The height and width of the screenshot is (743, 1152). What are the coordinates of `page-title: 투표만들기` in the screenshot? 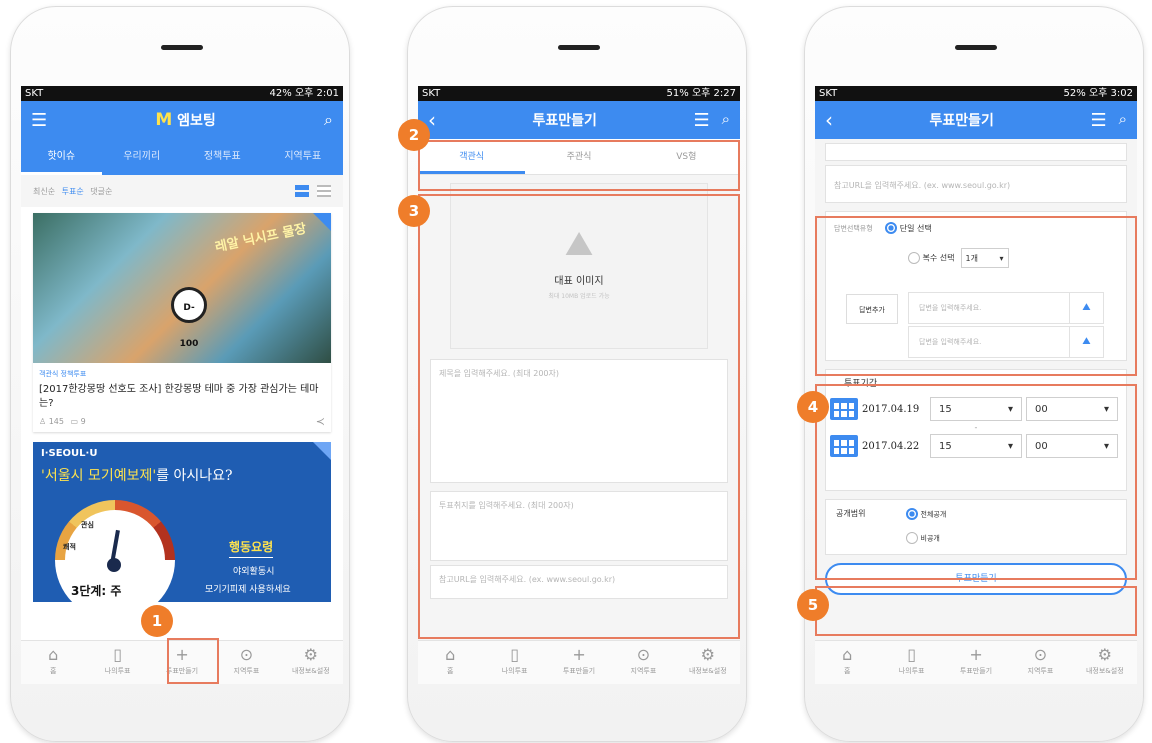 It's located at (961, 121).